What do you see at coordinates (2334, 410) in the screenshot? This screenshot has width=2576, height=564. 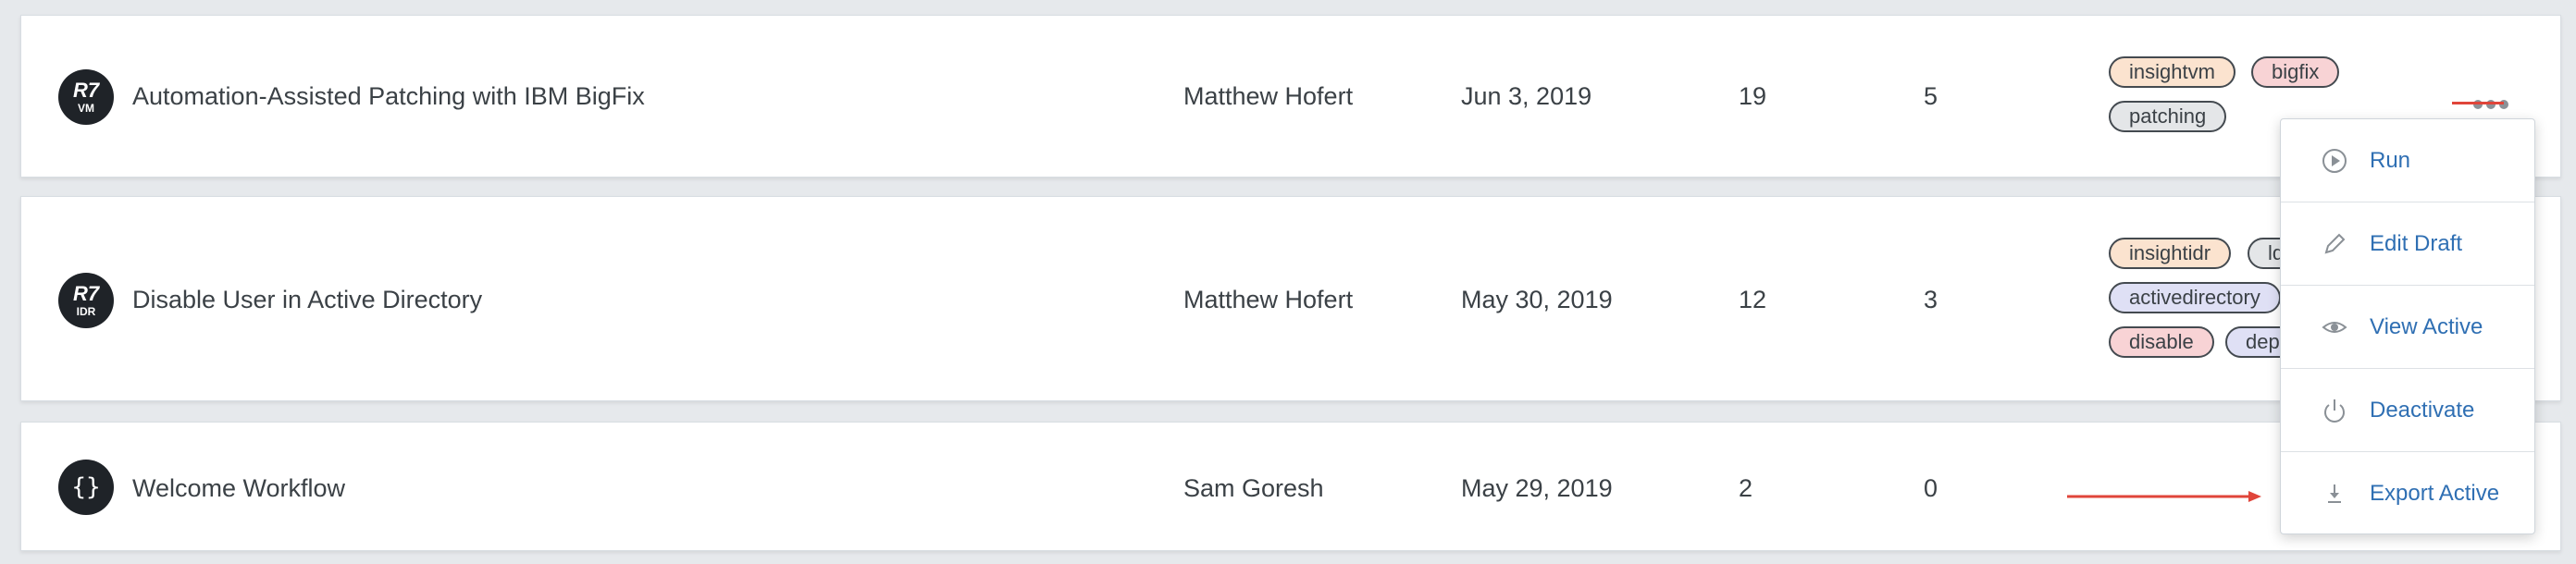 I see `power-icon` at bounding box center [2334, 410].